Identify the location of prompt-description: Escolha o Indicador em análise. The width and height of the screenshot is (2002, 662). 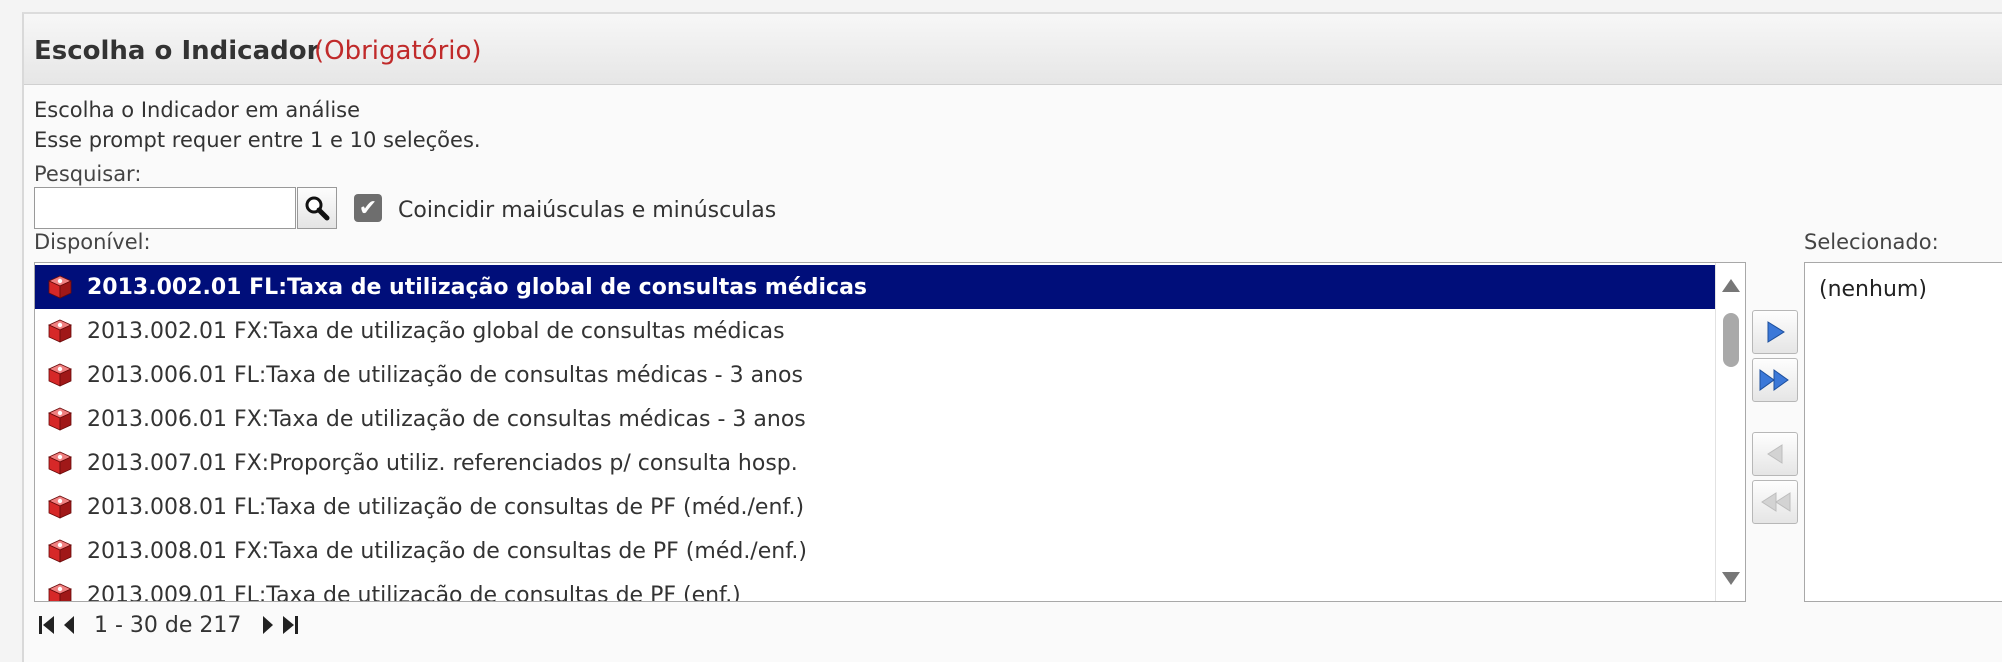
(197, 110).